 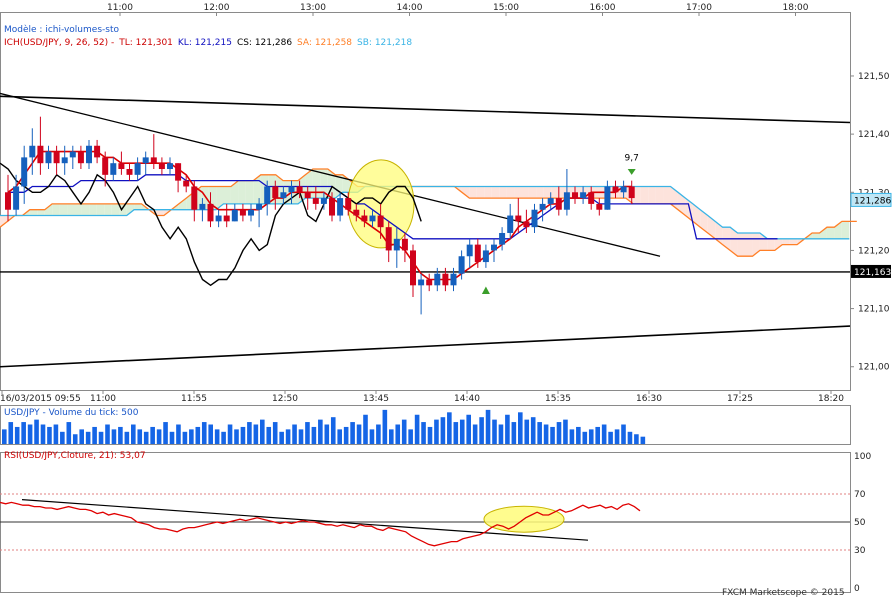 What do you see at coordinates (325, 43) in the screenshot?
I see `legend-item: SA: 121,258` at bounding box center [325, 43].